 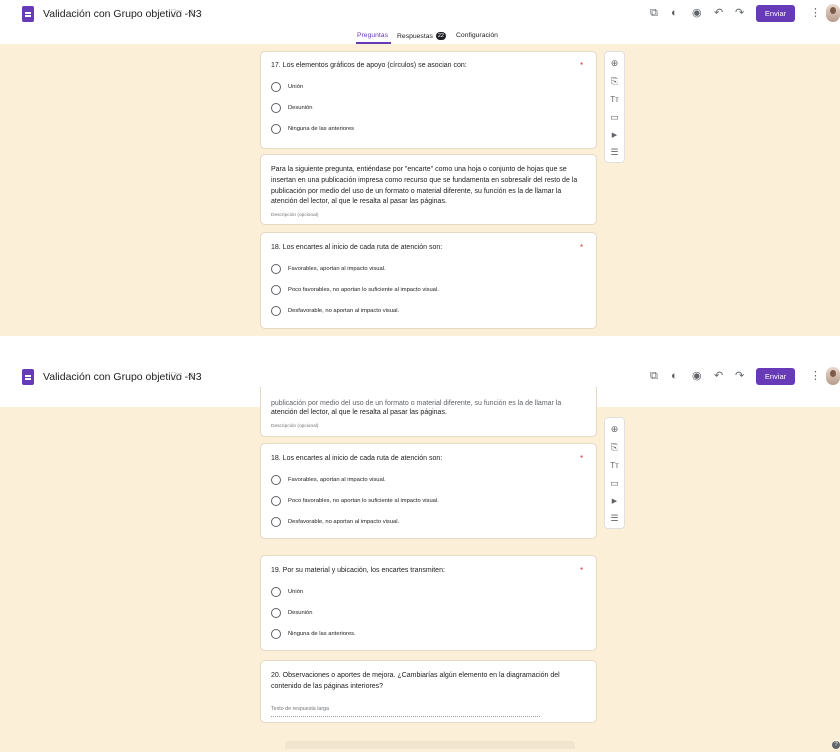 I want to click on responses-count-badge: 22, so click(x=440, y=36).